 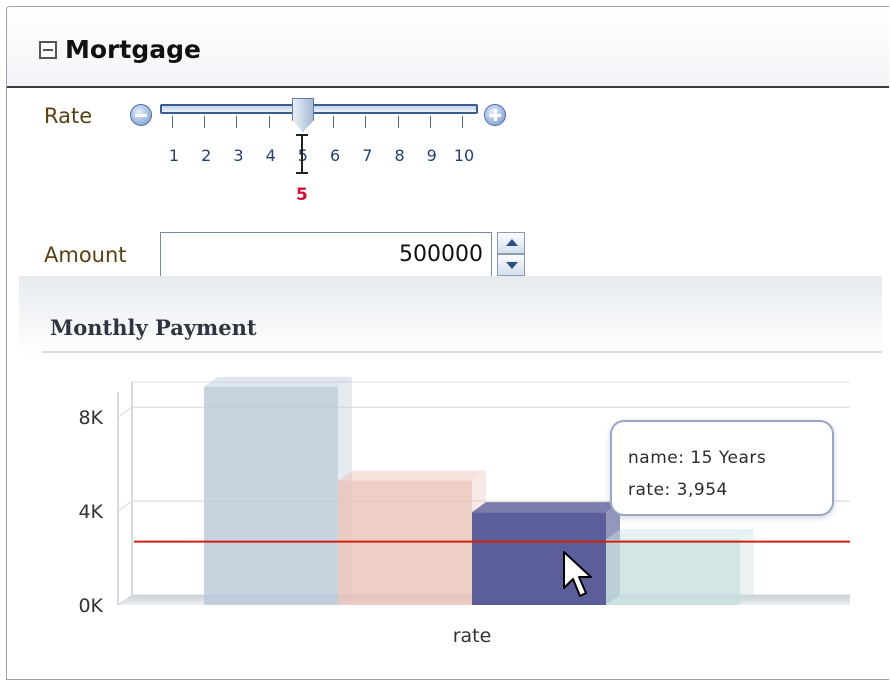 I want to click on bar-tooltip: name: 15 Years rate: 3,954, so click(x=722, y=468).